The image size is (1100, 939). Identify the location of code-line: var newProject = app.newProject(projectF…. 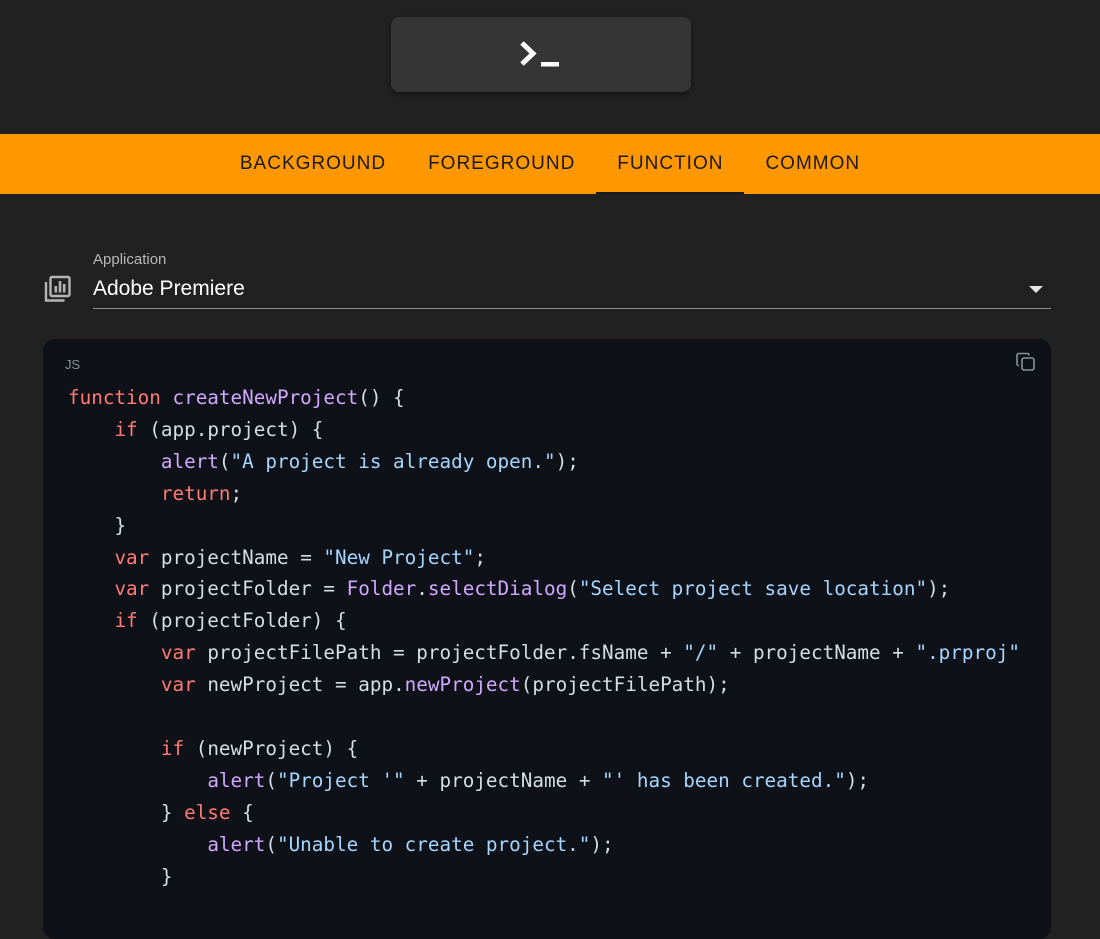
(445, 685).